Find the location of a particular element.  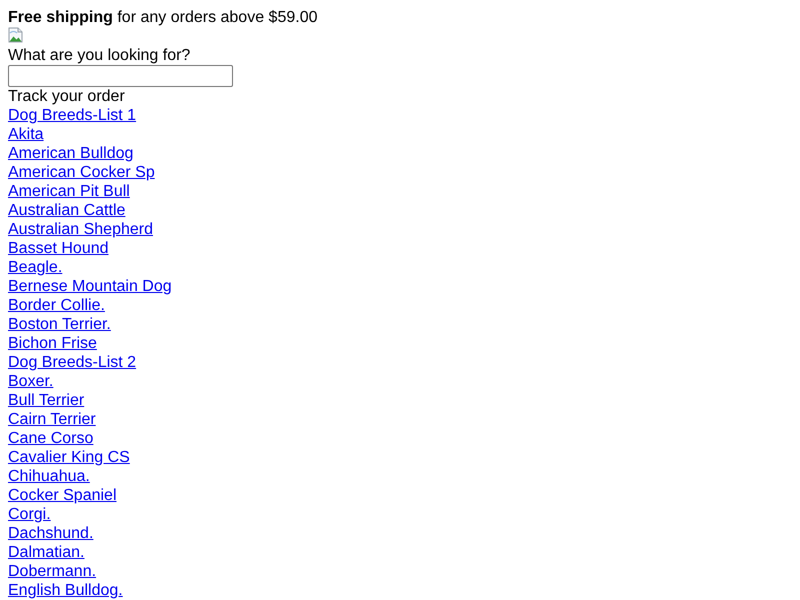

shipping-notice: Free shipping for any orders above $59.00 is located at coordinates (163, 17).